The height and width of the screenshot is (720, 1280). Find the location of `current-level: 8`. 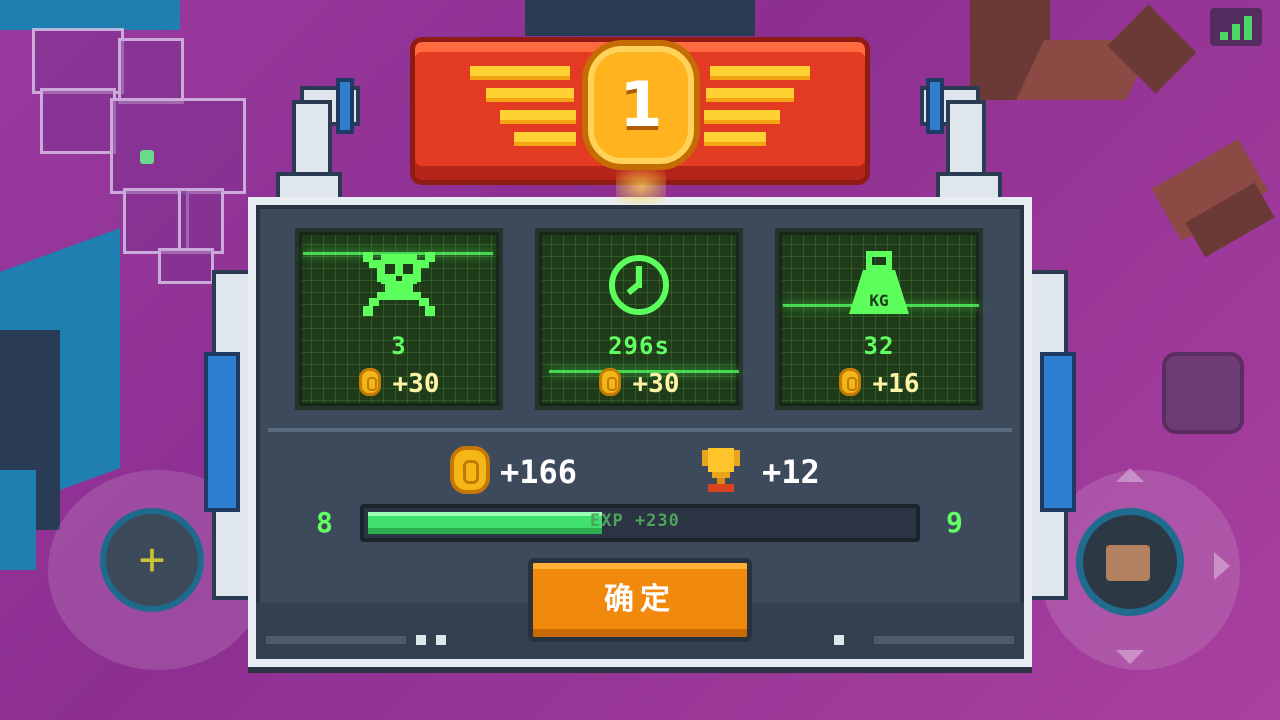

current-level: 8 is located at coordinates (324, 522).